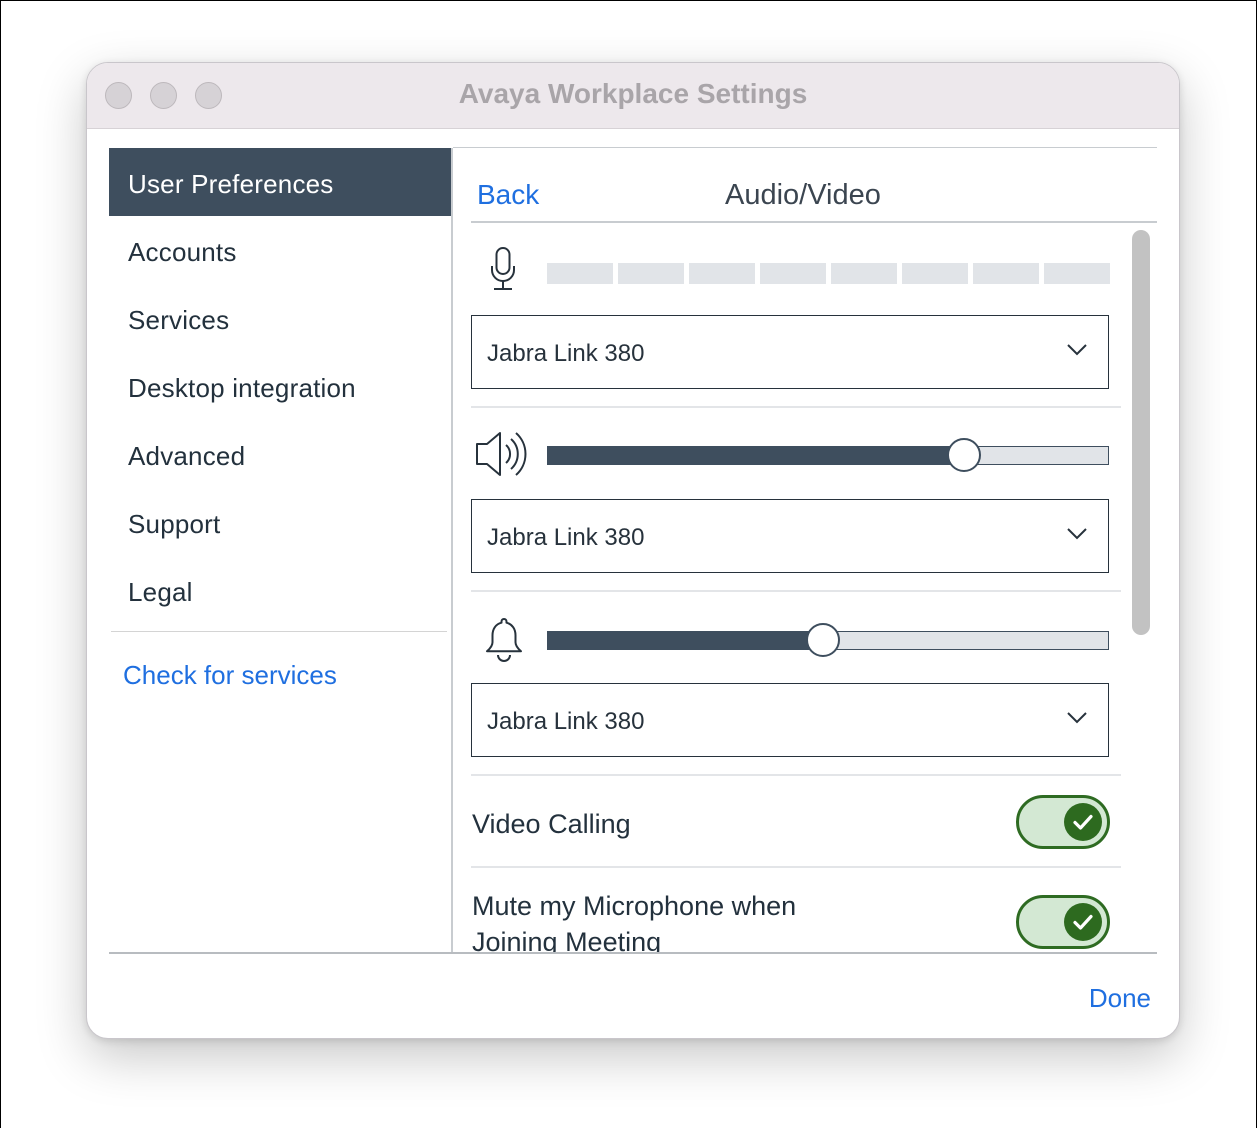  What do you see at coordinates (280, 590) in the screenshot?
I see `sidebar-item-legal: Legal` at bounding box center [280, 590].